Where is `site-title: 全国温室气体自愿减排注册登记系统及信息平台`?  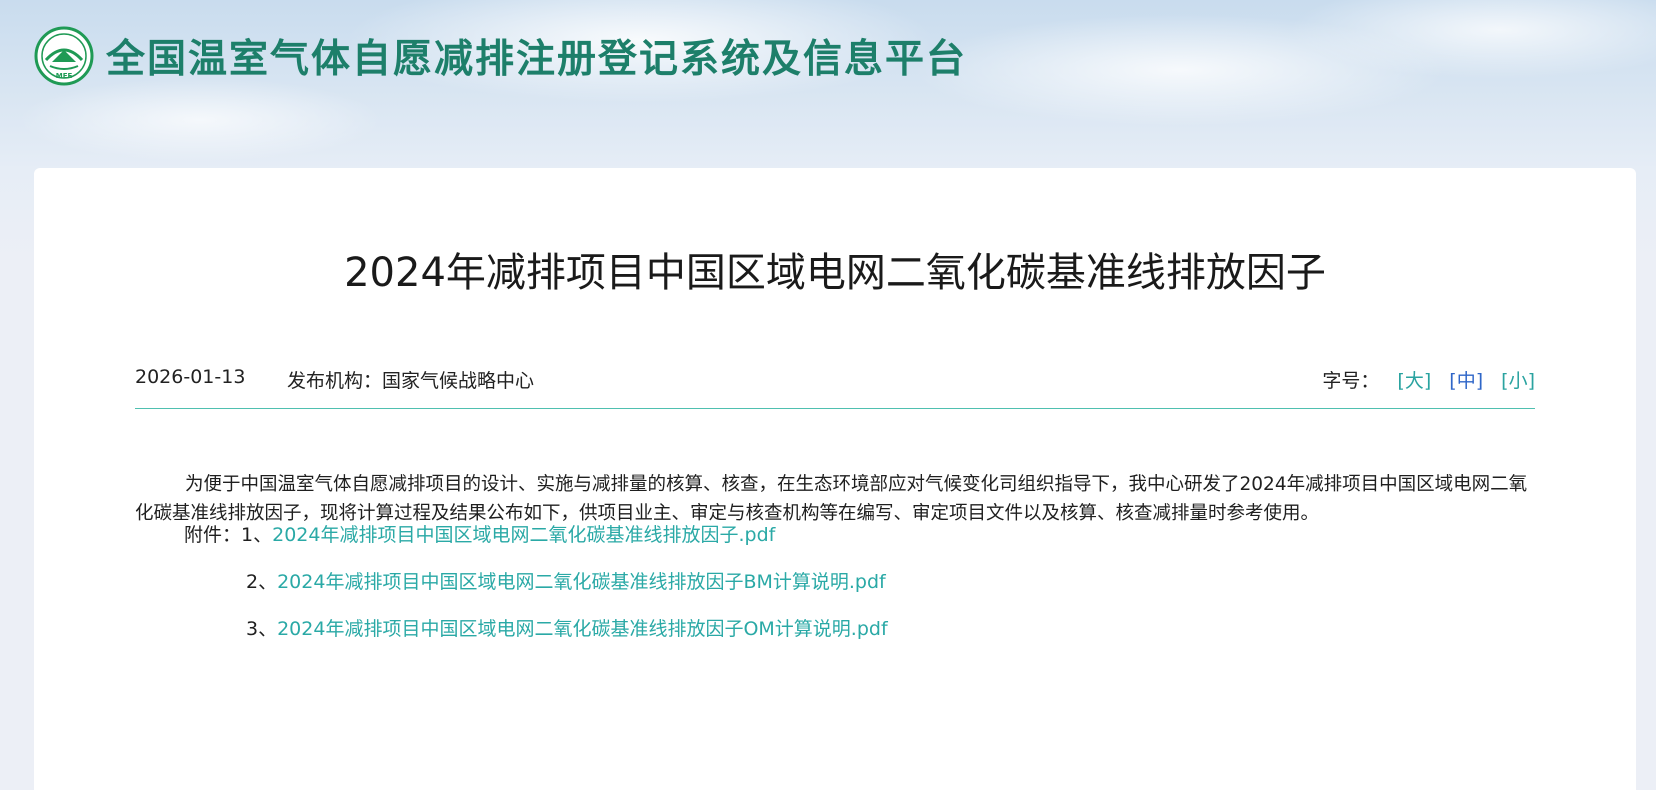 site-title: 全国温室气体自愿减排注册登记系统及信息平台 is located at coordinates (536, 56).